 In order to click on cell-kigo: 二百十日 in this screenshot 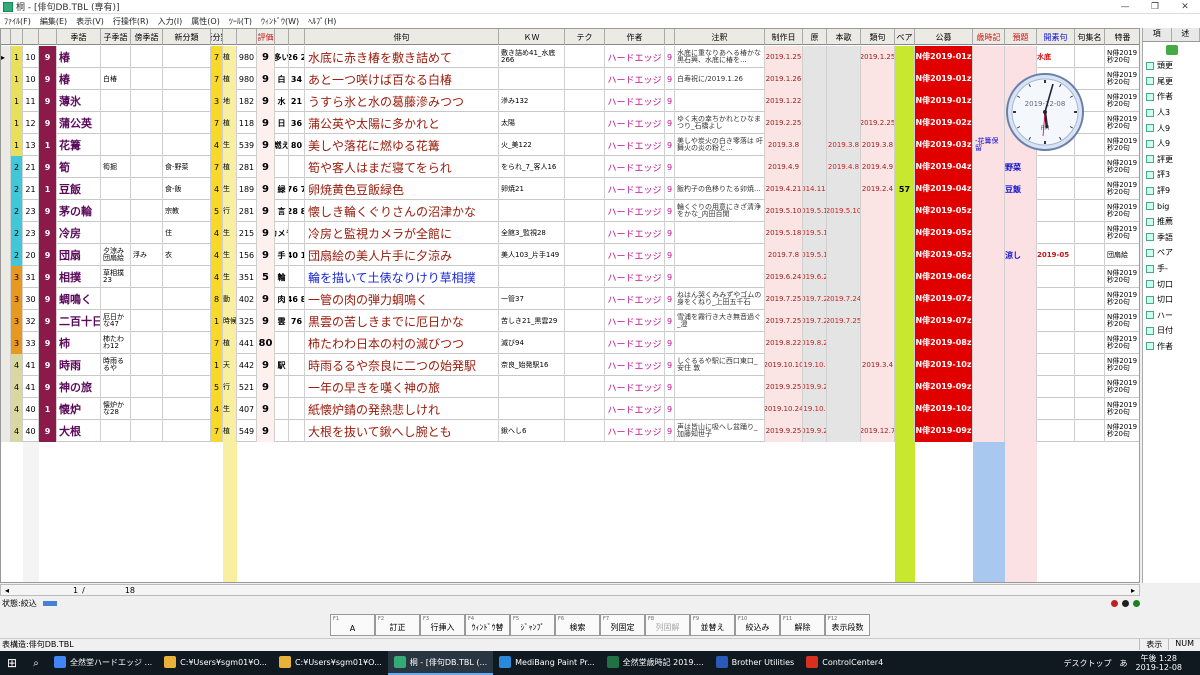, I will do `click(79, 321)`.